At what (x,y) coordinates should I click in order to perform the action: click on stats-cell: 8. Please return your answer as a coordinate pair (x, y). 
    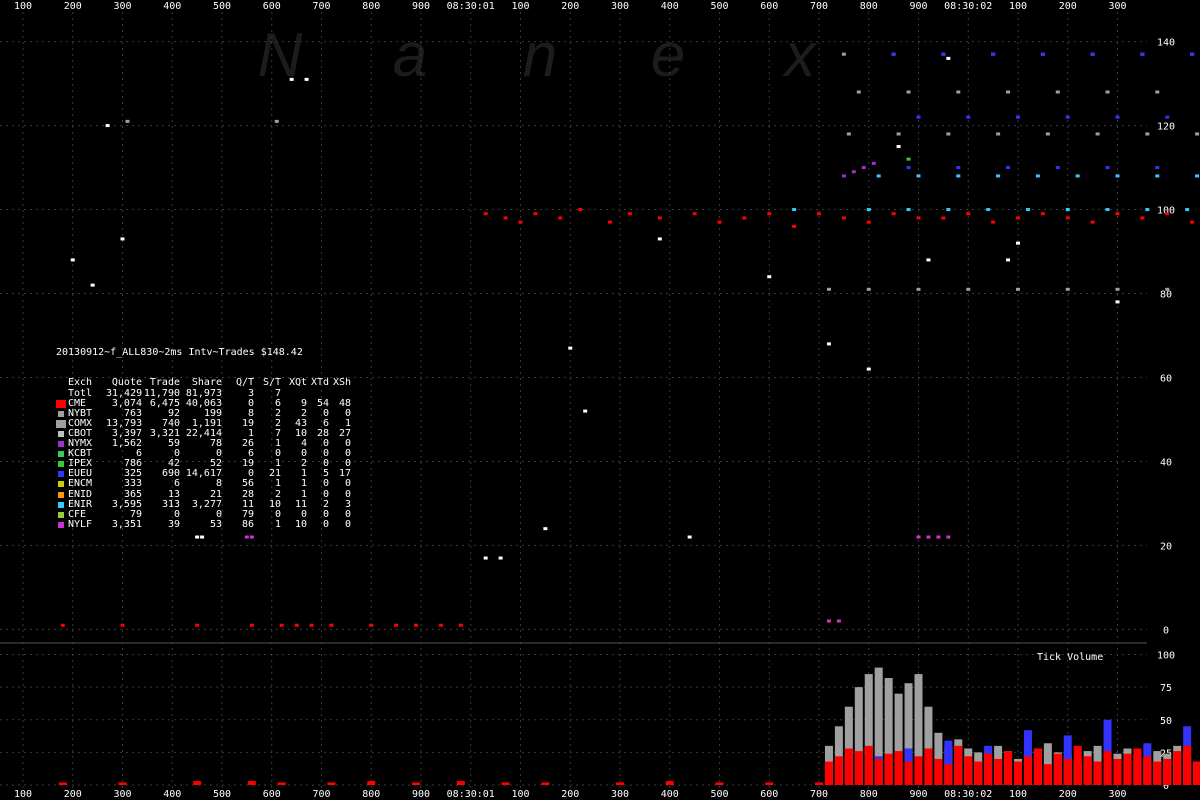
    Looking at the image, I should click on (218, 484).